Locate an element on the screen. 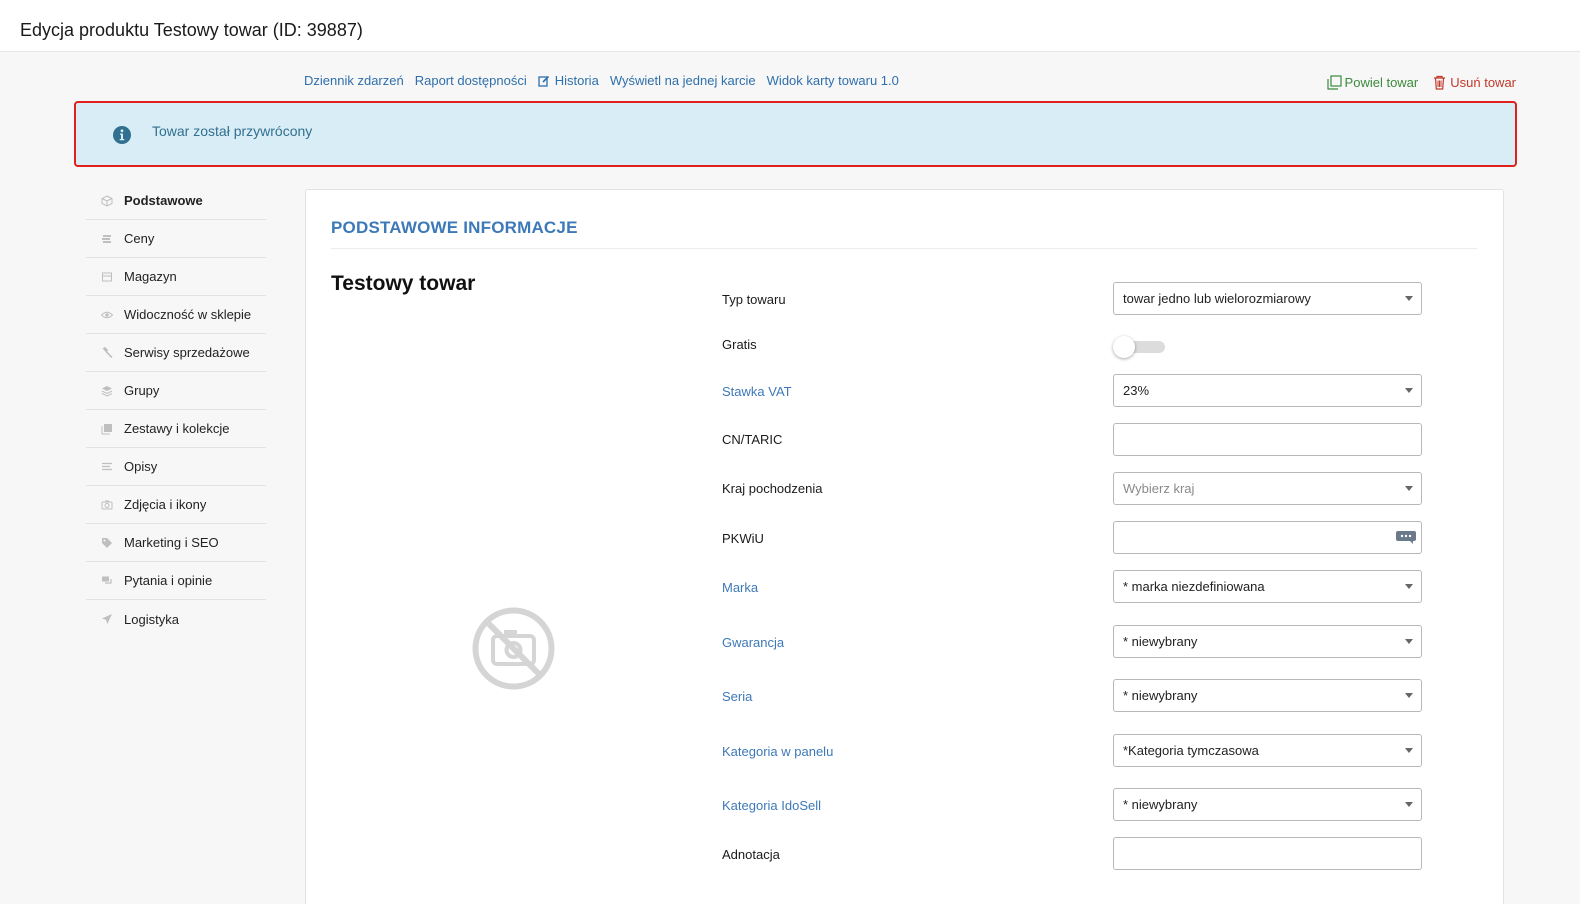 The image size is (1580, 904). comments-icon is located at coordinates (107, 580).